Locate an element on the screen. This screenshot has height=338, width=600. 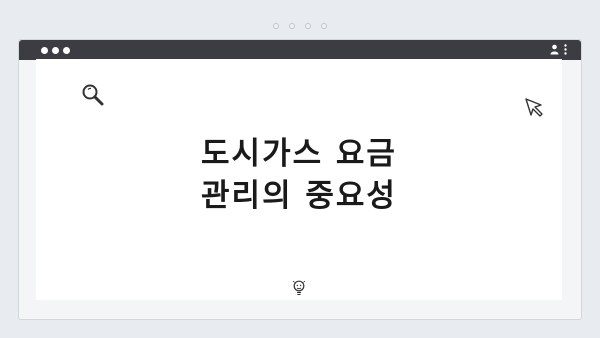
headline-line-1: 도시가스 요금 is located at coordinates (299, 154).